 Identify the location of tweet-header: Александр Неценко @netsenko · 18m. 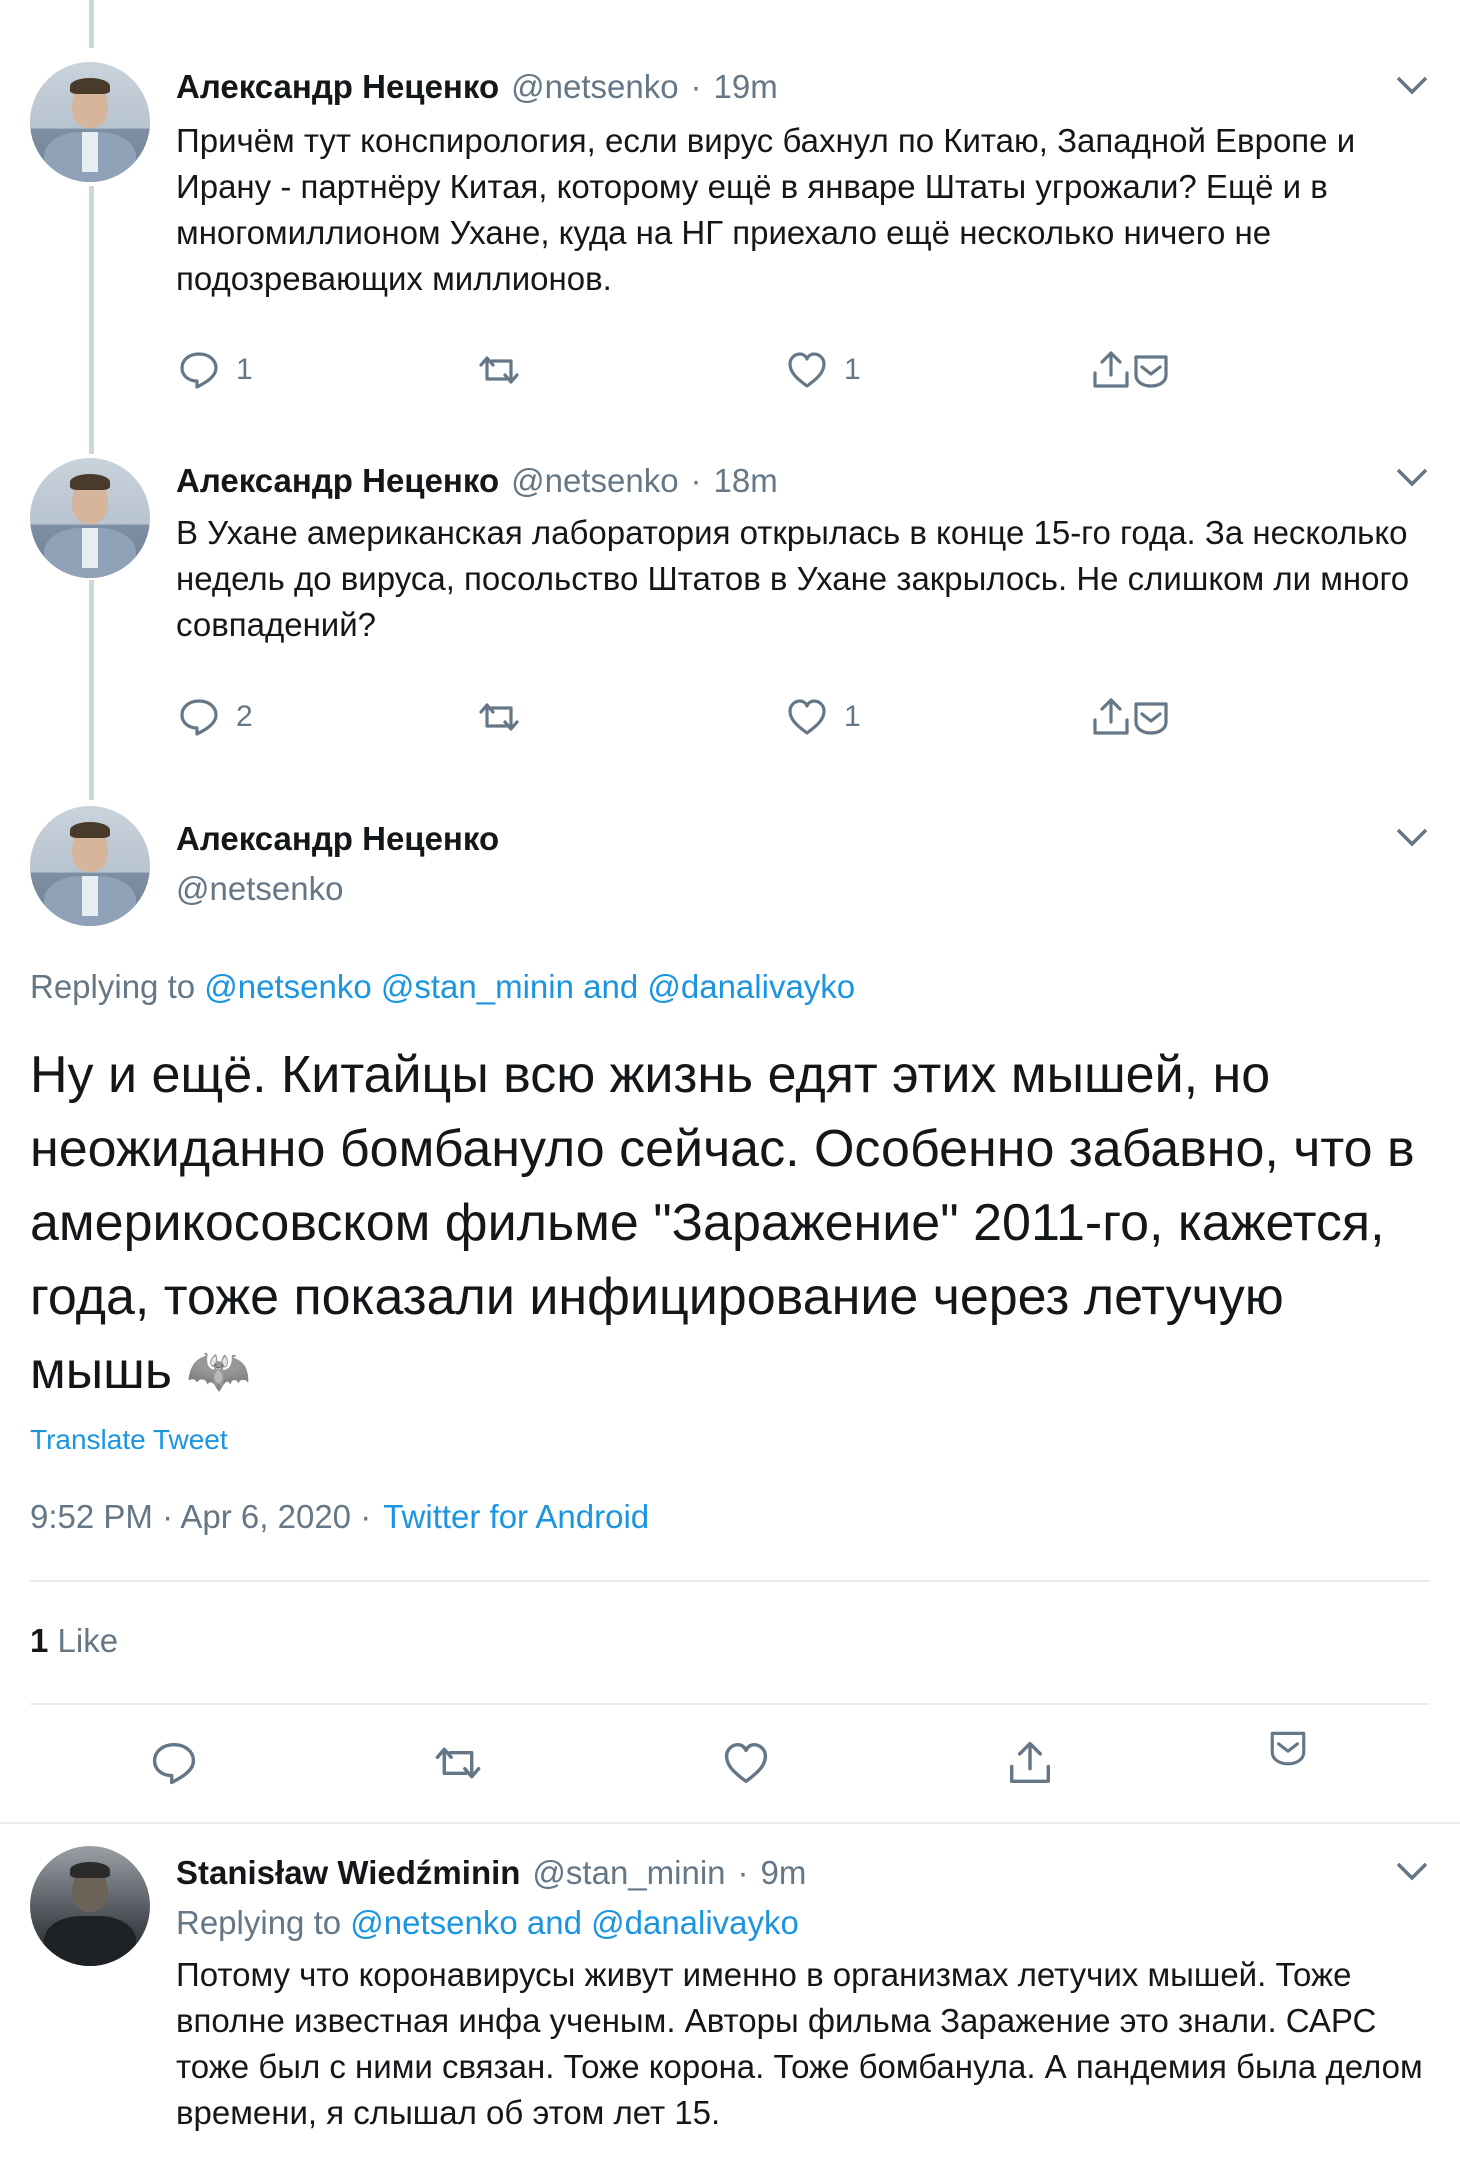
(477, 481).